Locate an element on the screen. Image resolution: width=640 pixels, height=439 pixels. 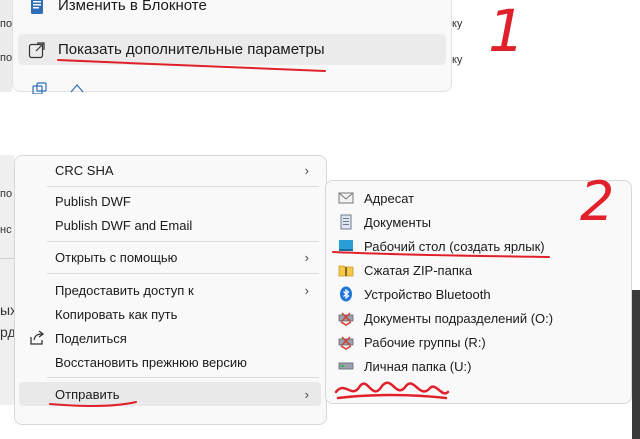
notepad-icon is located at coordinates (37, 7).